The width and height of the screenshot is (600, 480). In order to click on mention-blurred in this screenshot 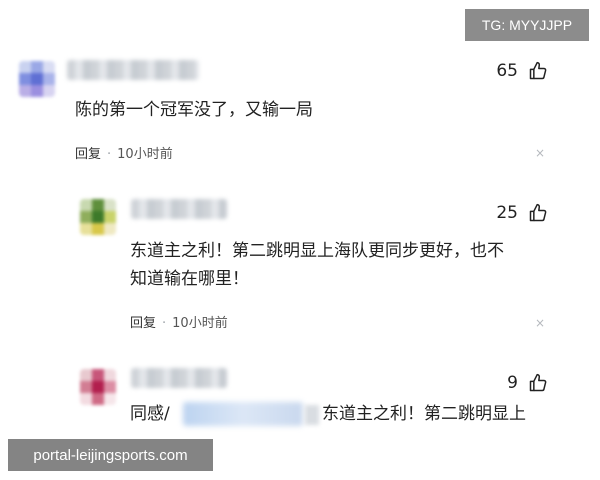, I will do `click(243, 414)`.